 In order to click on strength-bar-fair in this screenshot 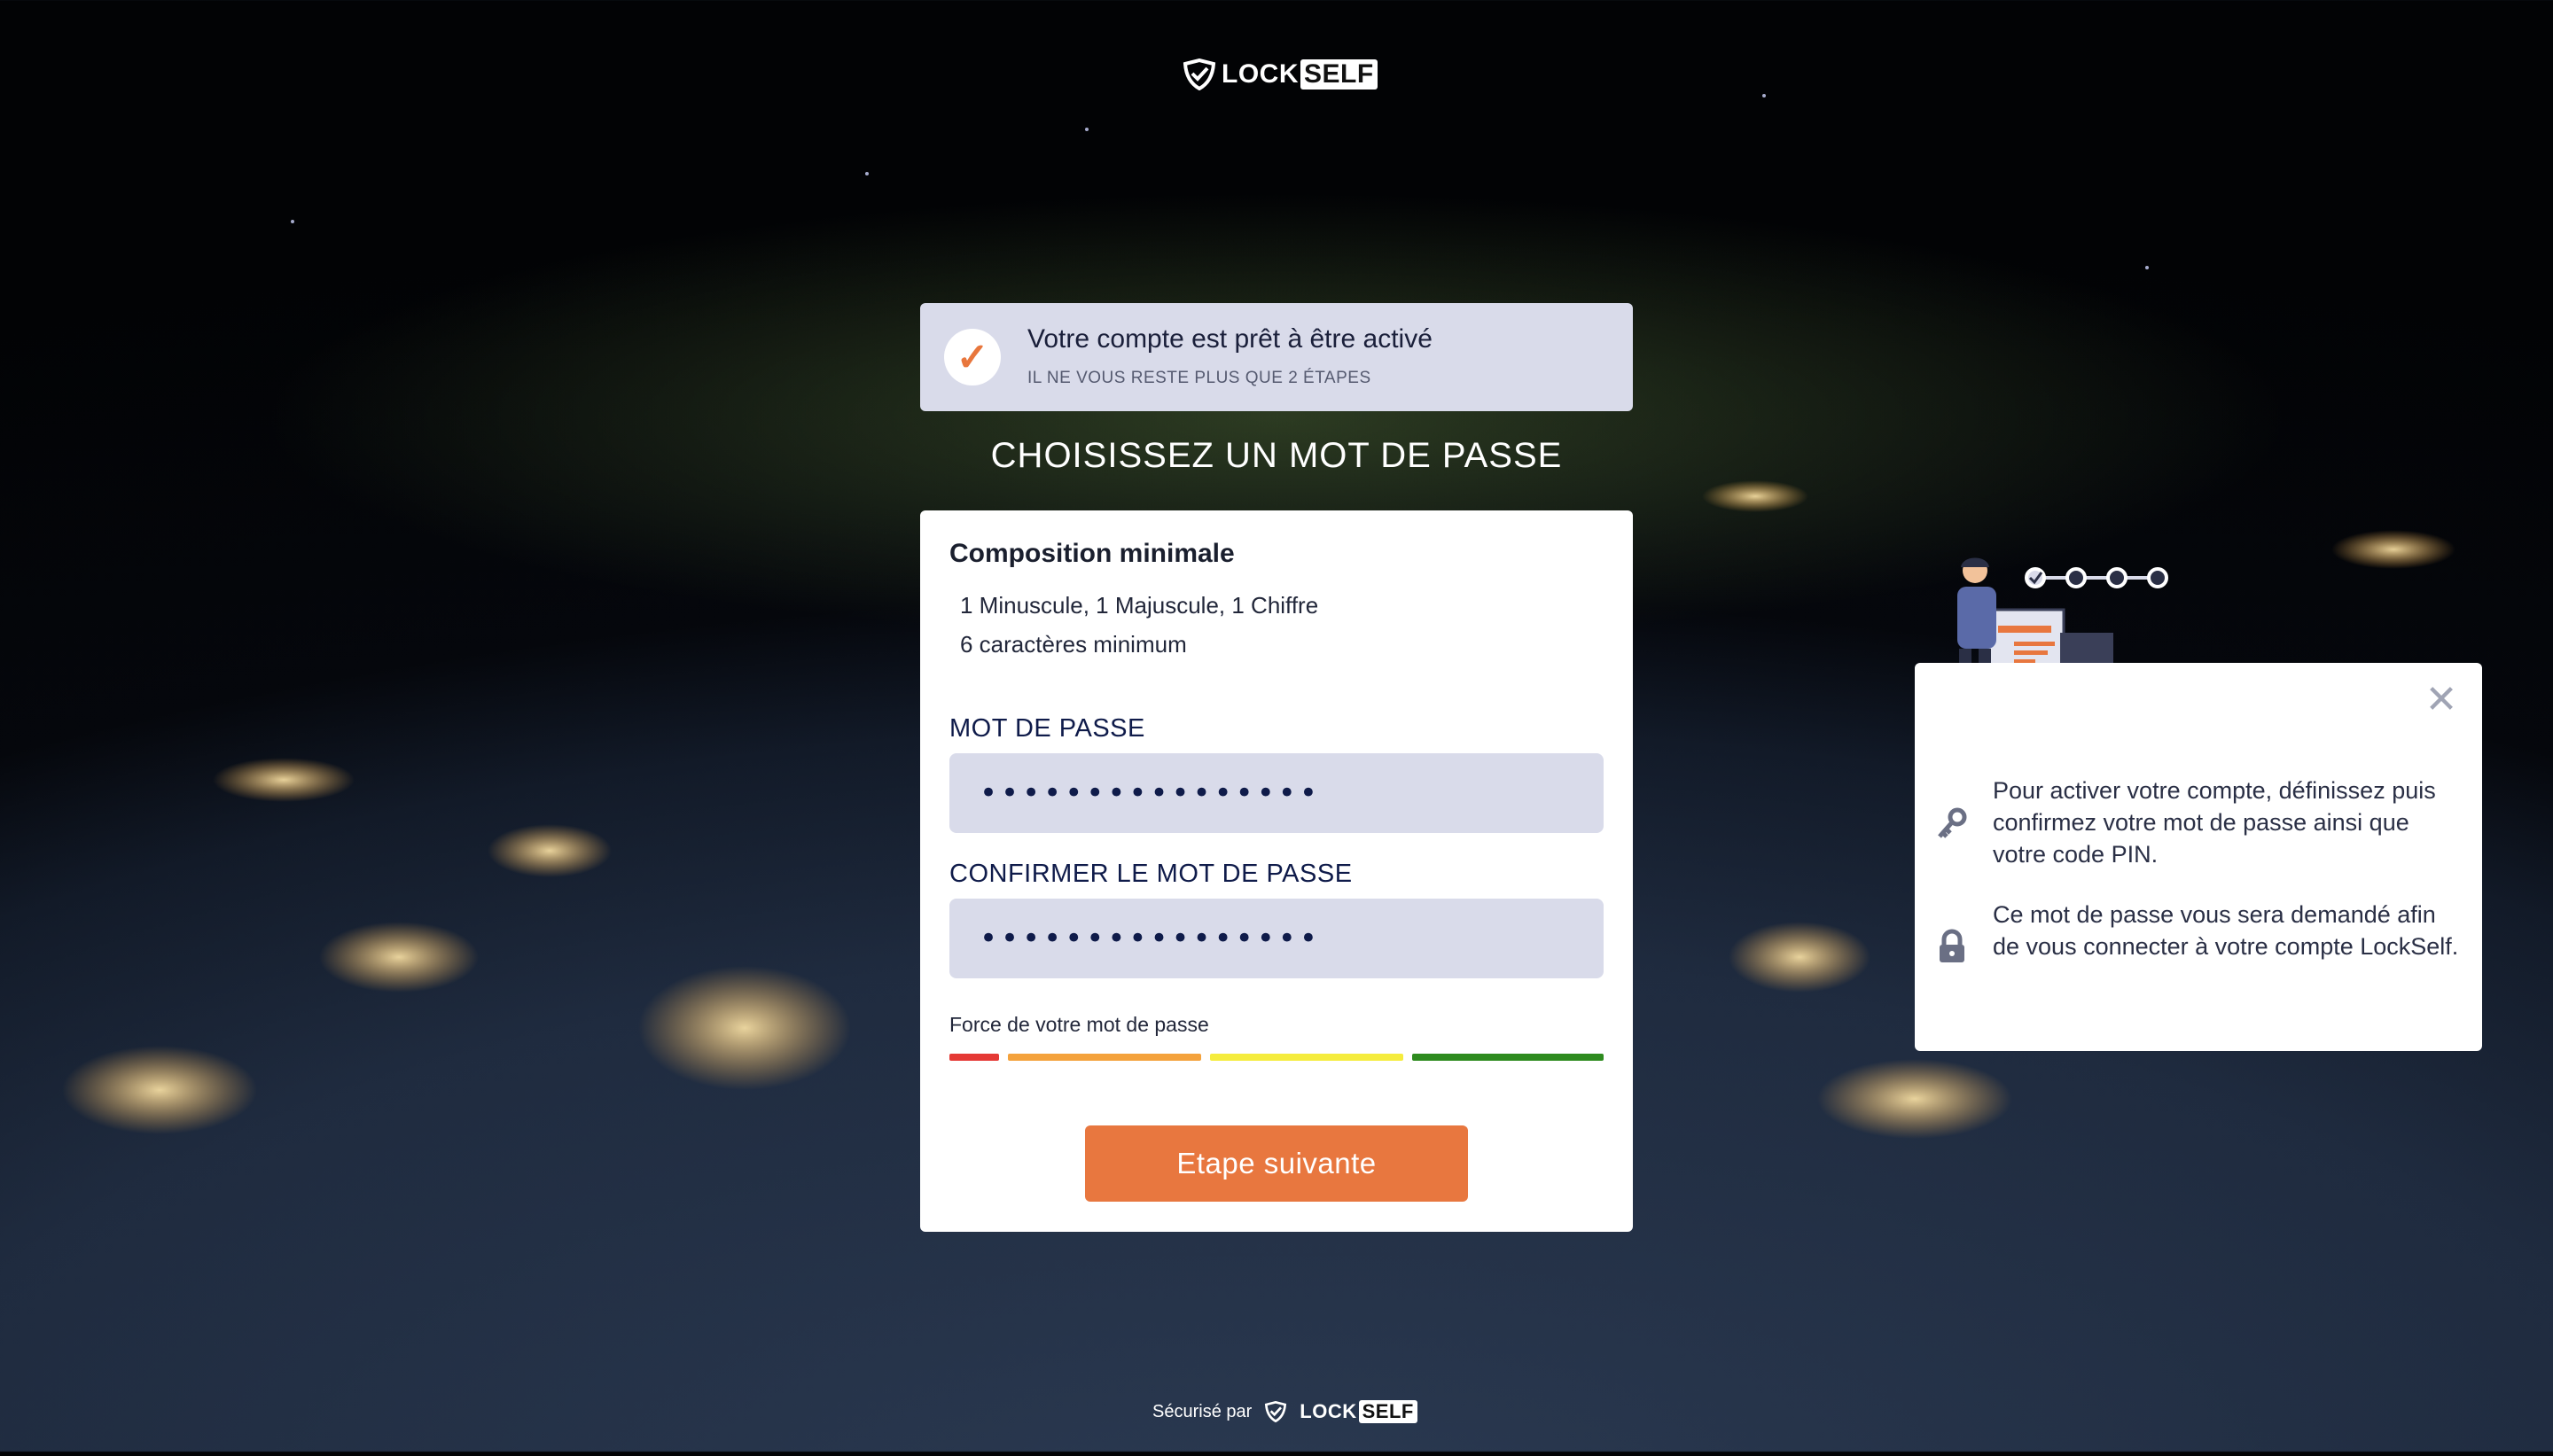, I will do `click(1104, 1057)`.